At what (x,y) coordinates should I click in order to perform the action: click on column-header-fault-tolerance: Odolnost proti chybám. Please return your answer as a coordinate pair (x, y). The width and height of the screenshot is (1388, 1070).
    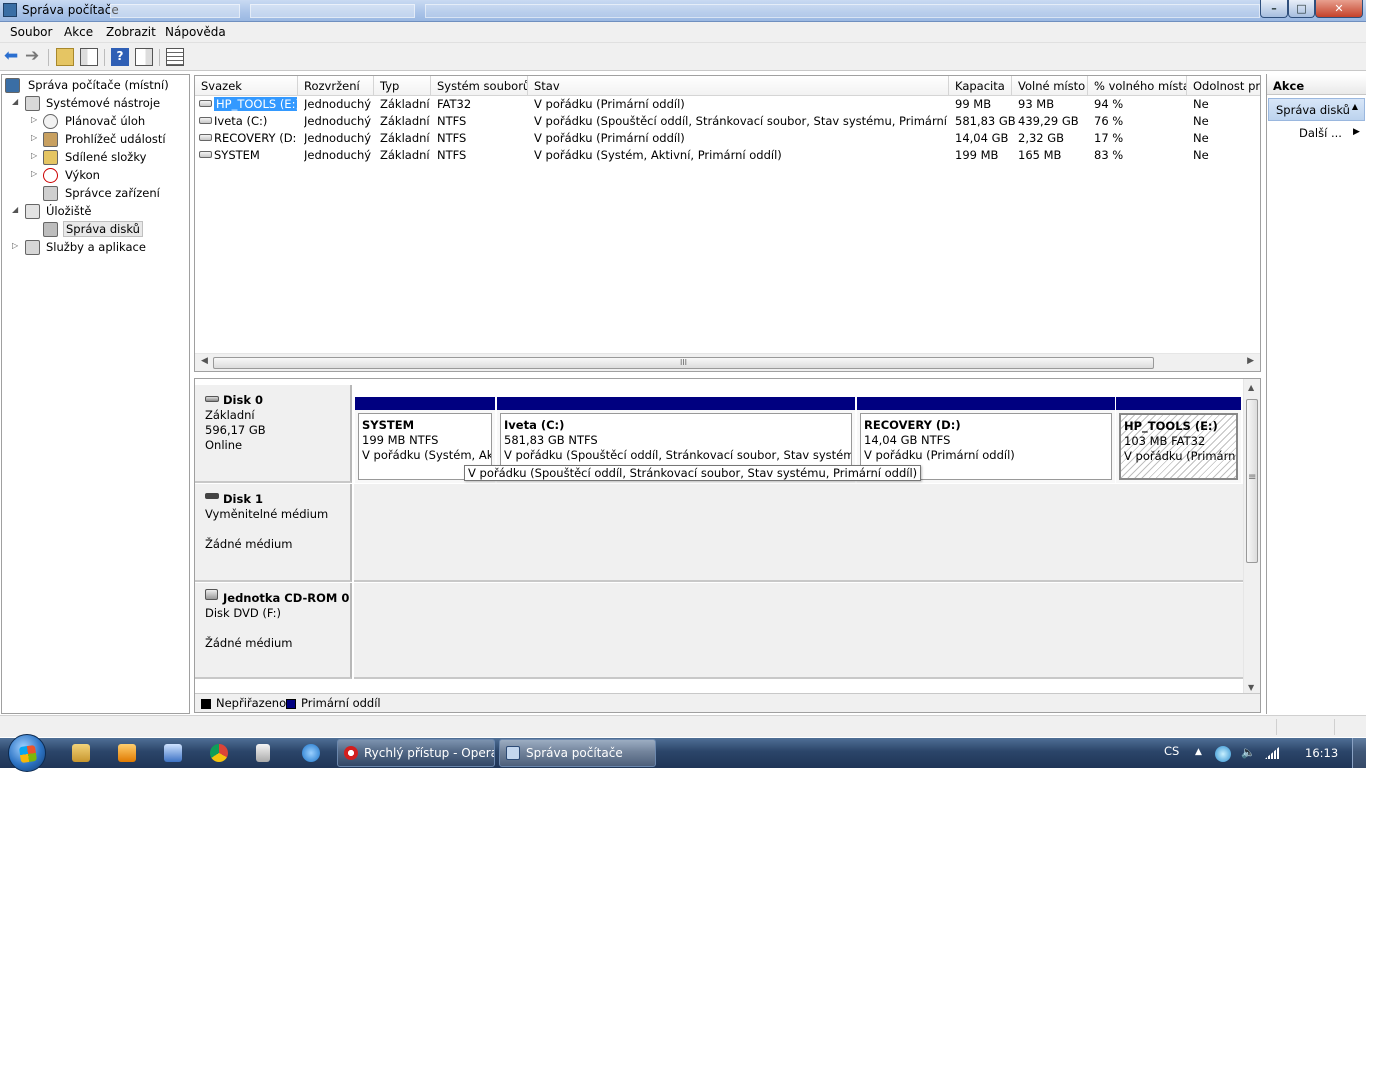
    Looking at the image, I should click on (1223, 86).